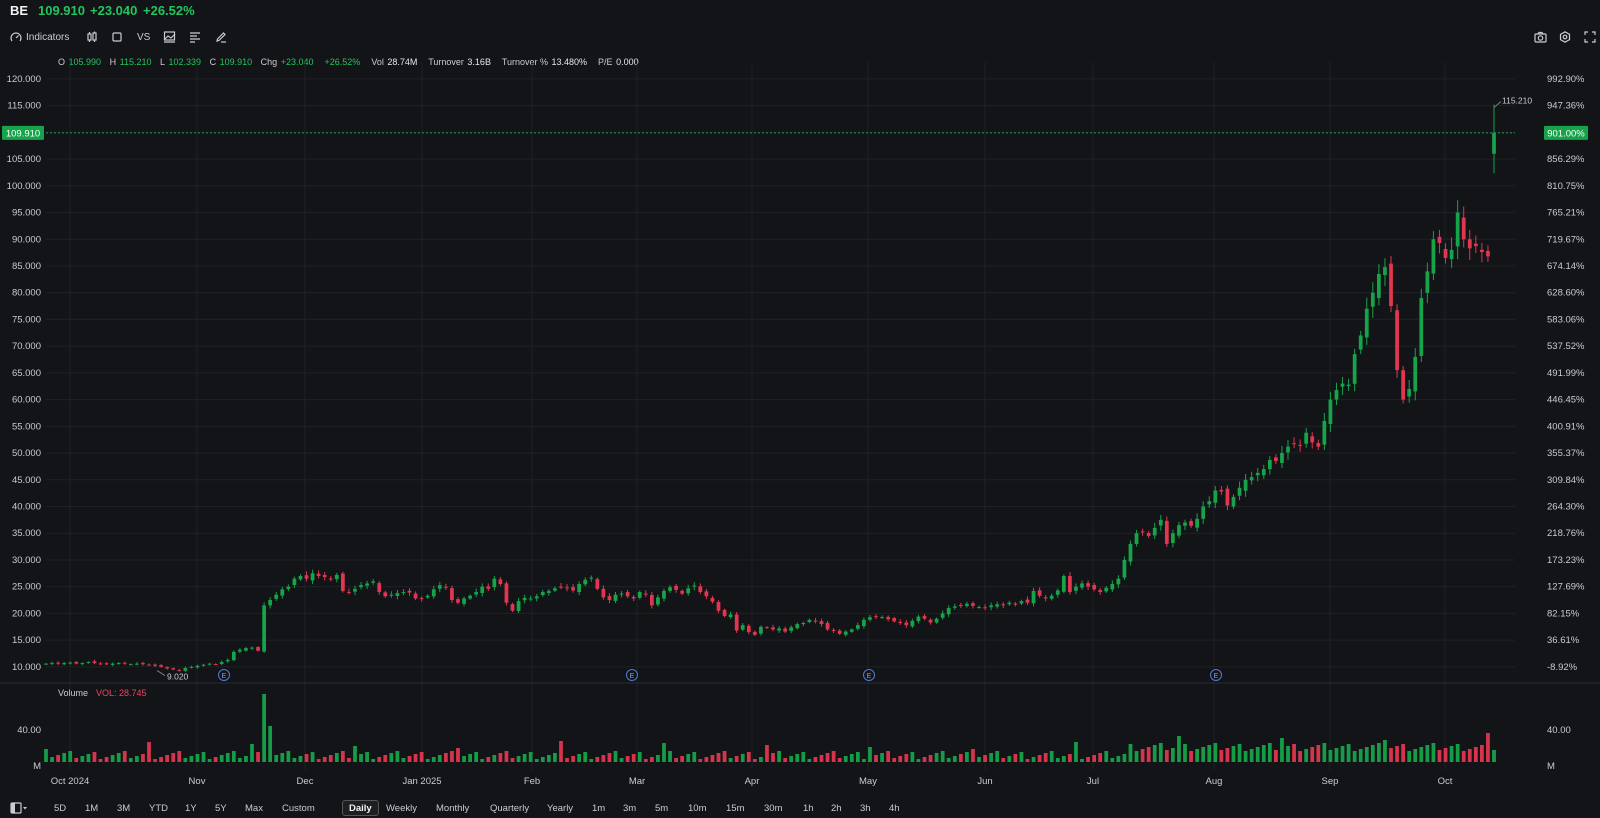 The width and height of the screenshot is (1600, 818). I want to click on price-change: +23.040, so click(114, 10).